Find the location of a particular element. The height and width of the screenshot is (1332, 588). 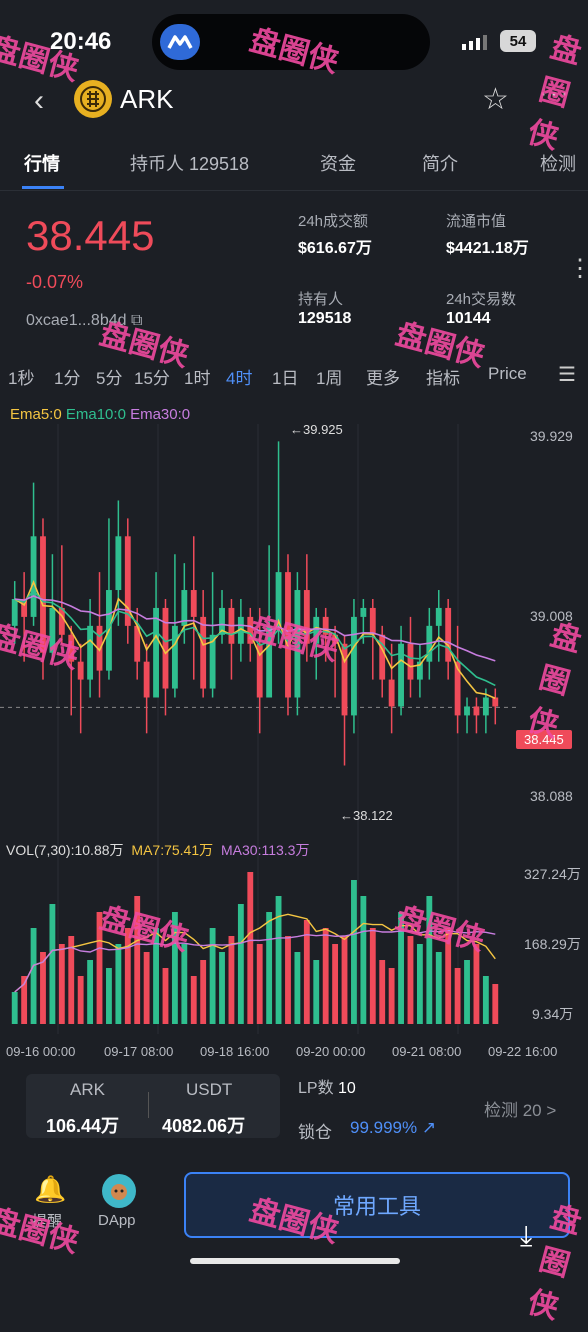

external-link-icon: ↗ is located at coordinates (429, 1127).